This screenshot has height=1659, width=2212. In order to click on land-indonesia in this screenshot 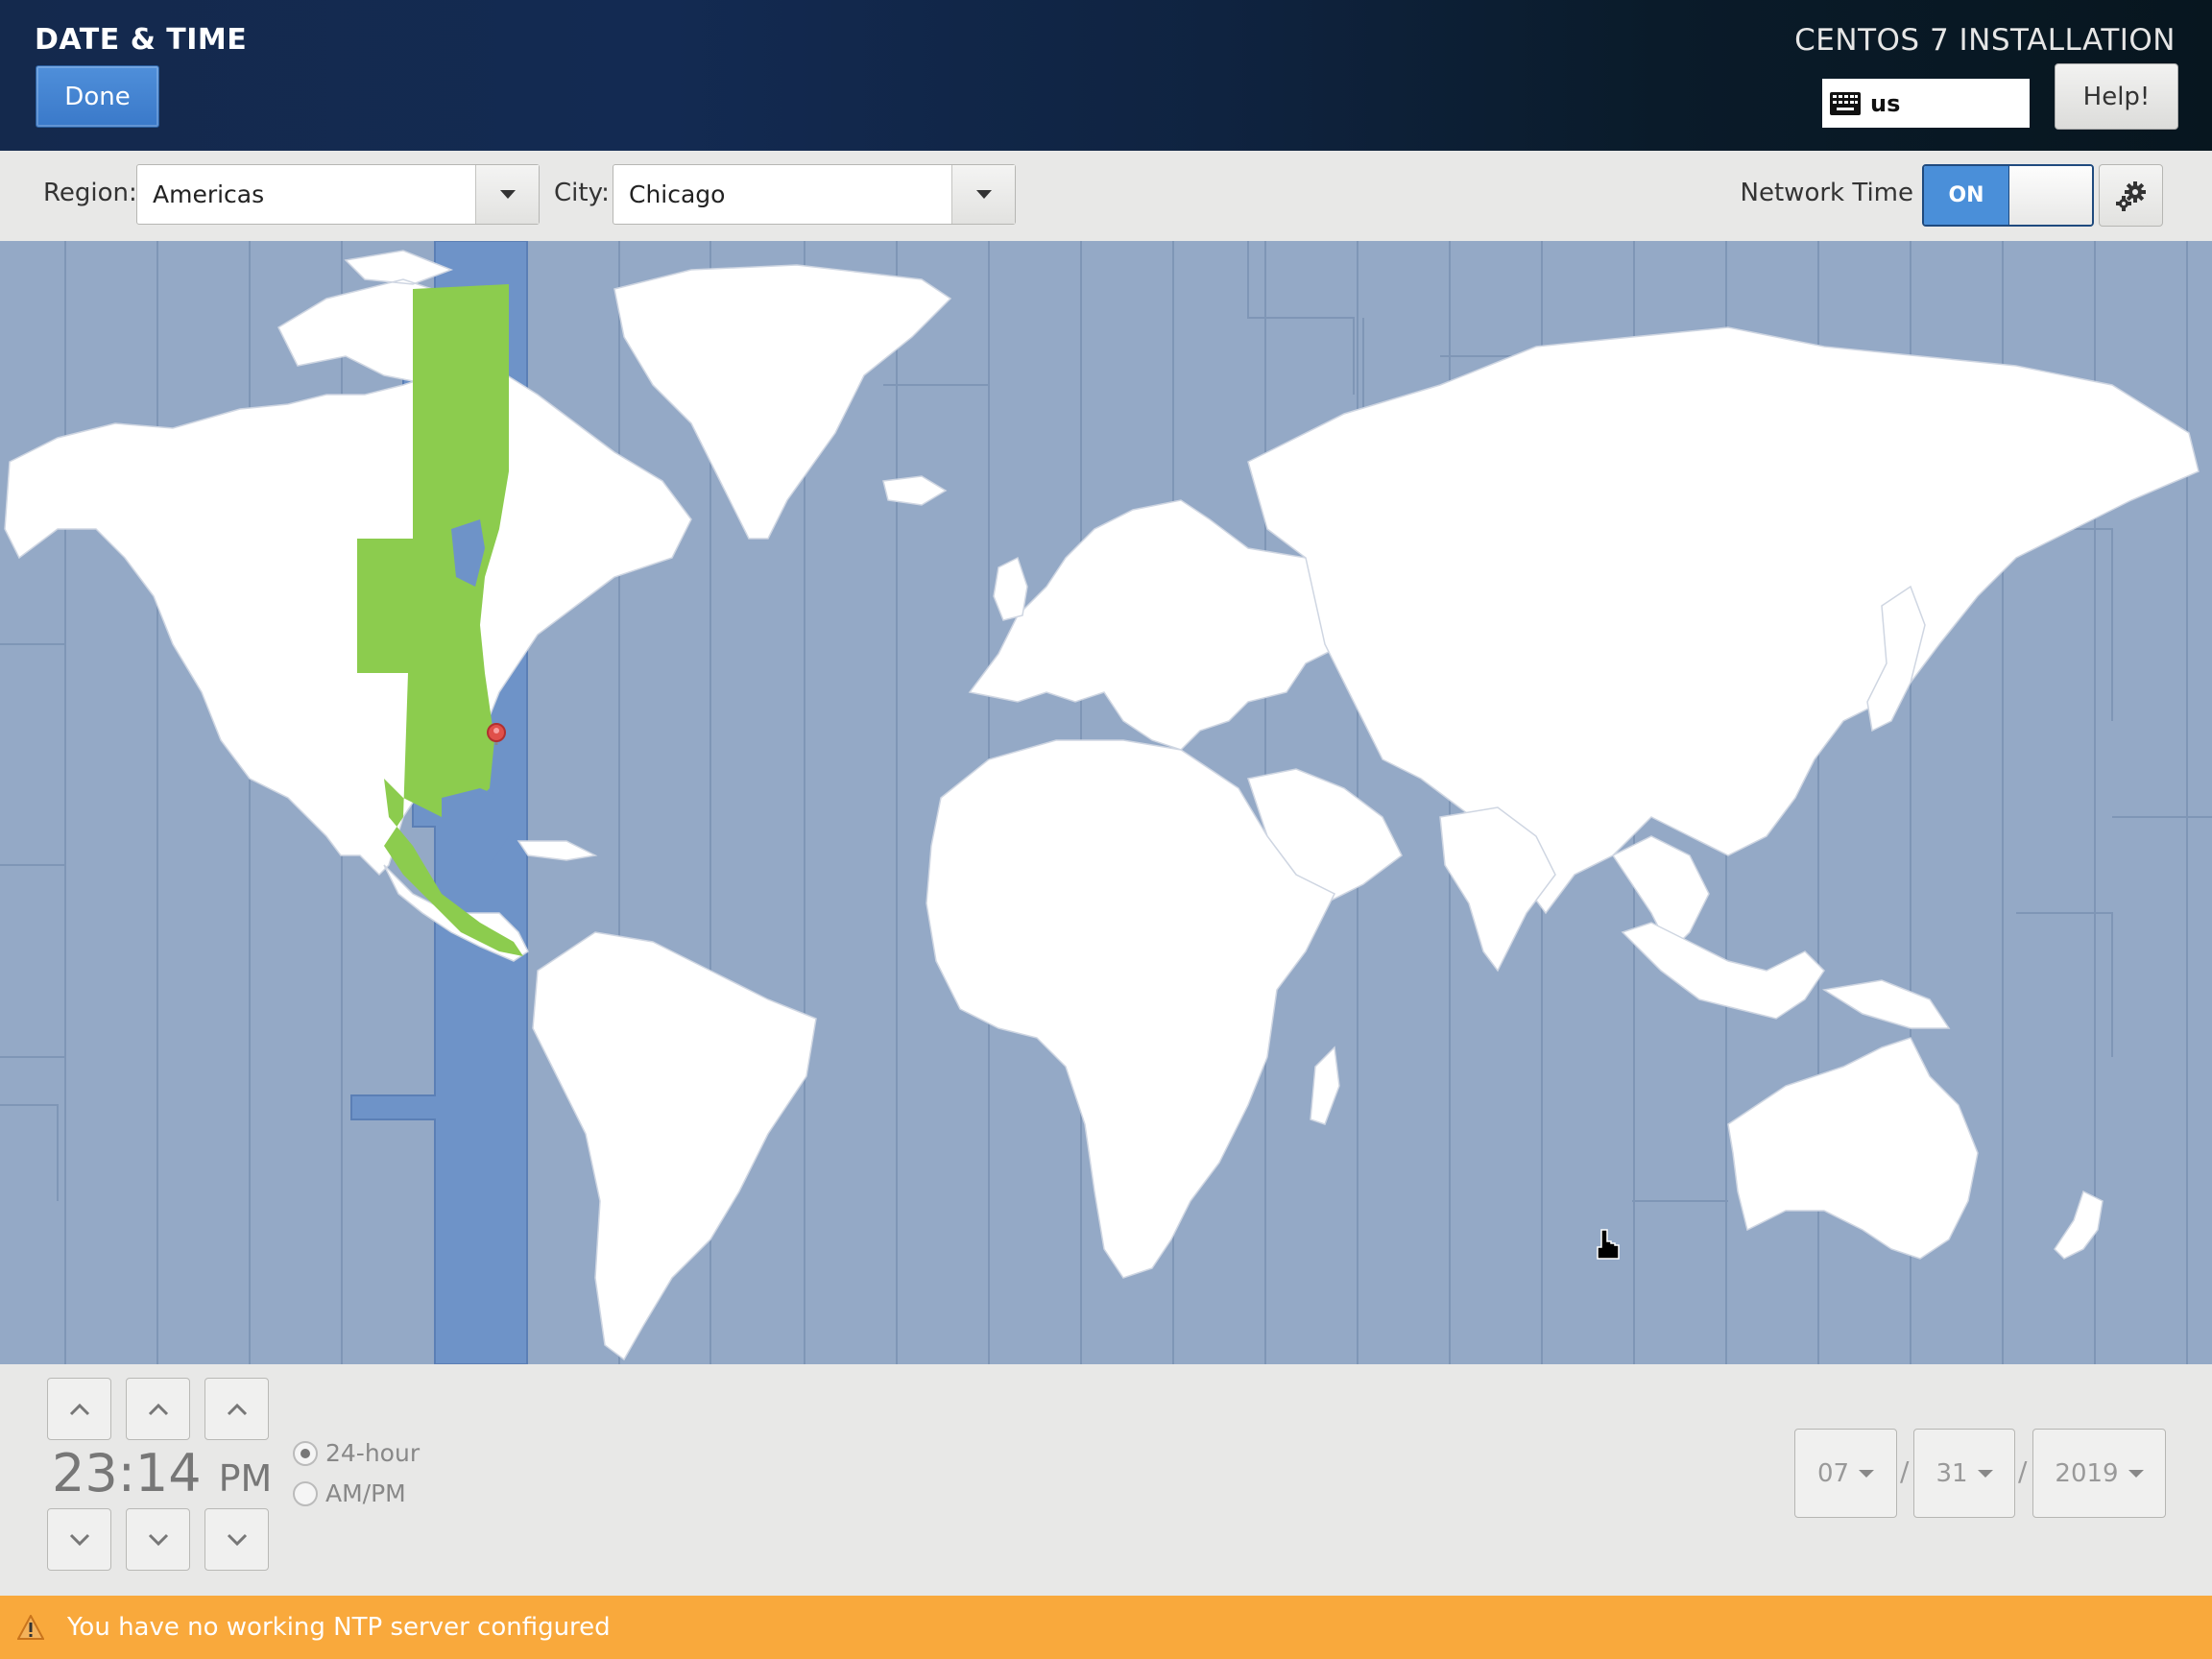, I will do `click(1723, 971)`.